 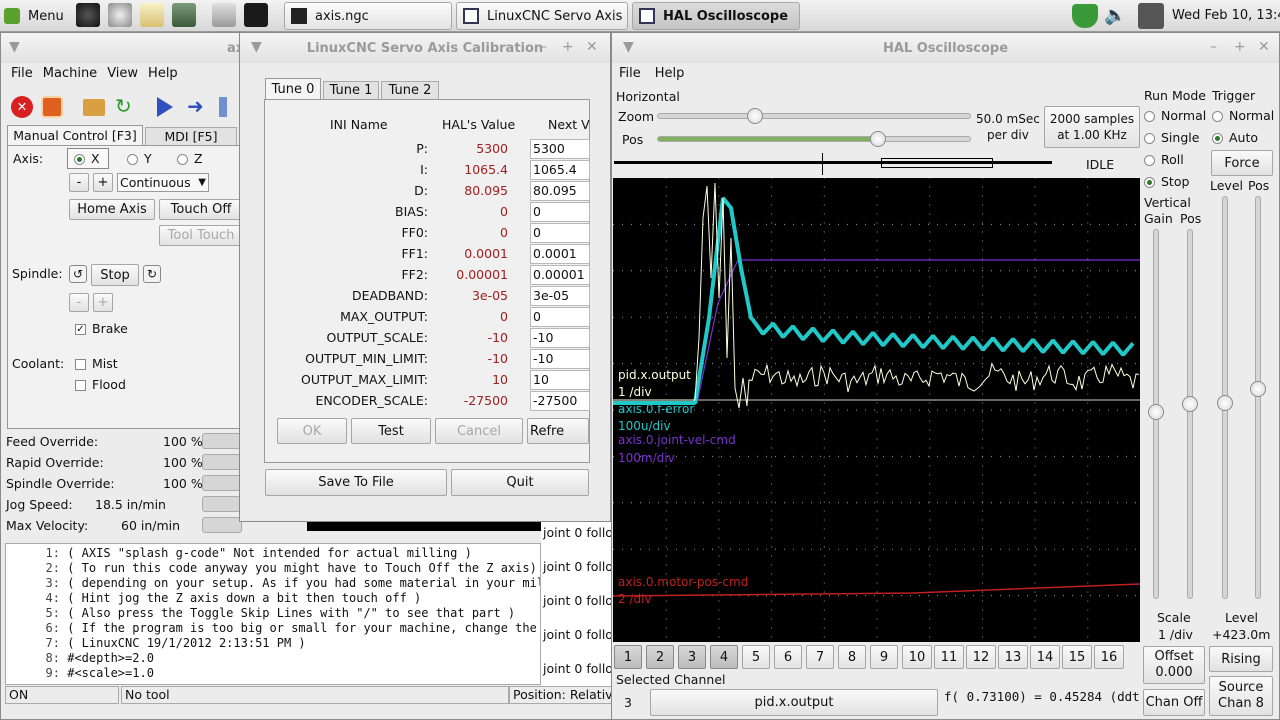 What do you see at coordinates (222, 504) in the screenshot?
I see `jog-speed-slider` at bounding box center [222, 504].